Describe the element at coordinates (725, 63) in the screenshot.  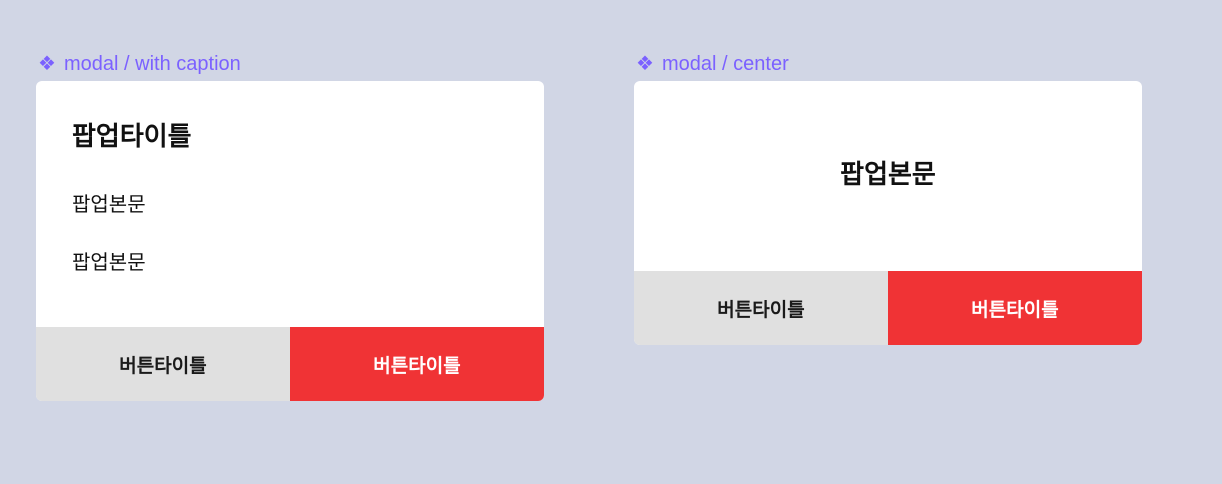
I see `component-label-text: modal / center` at that location.